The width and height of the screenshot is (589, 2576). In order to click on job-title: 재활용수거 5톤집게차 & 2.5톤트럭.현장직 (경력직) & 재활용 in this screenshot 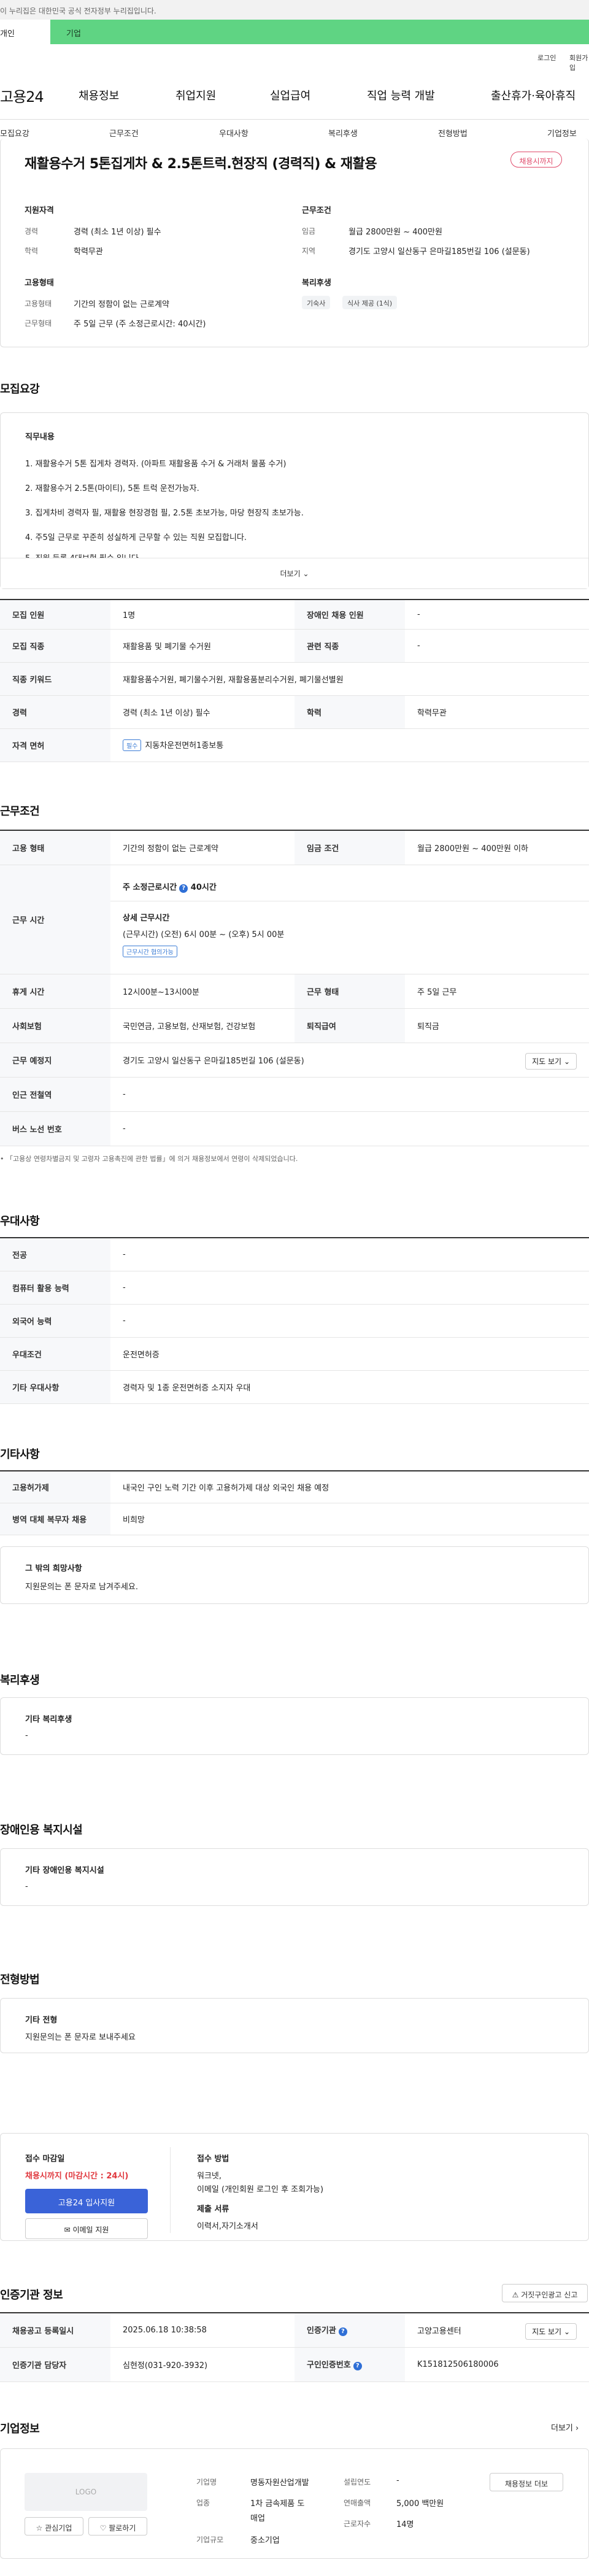, I will do `click(201, 164)`.